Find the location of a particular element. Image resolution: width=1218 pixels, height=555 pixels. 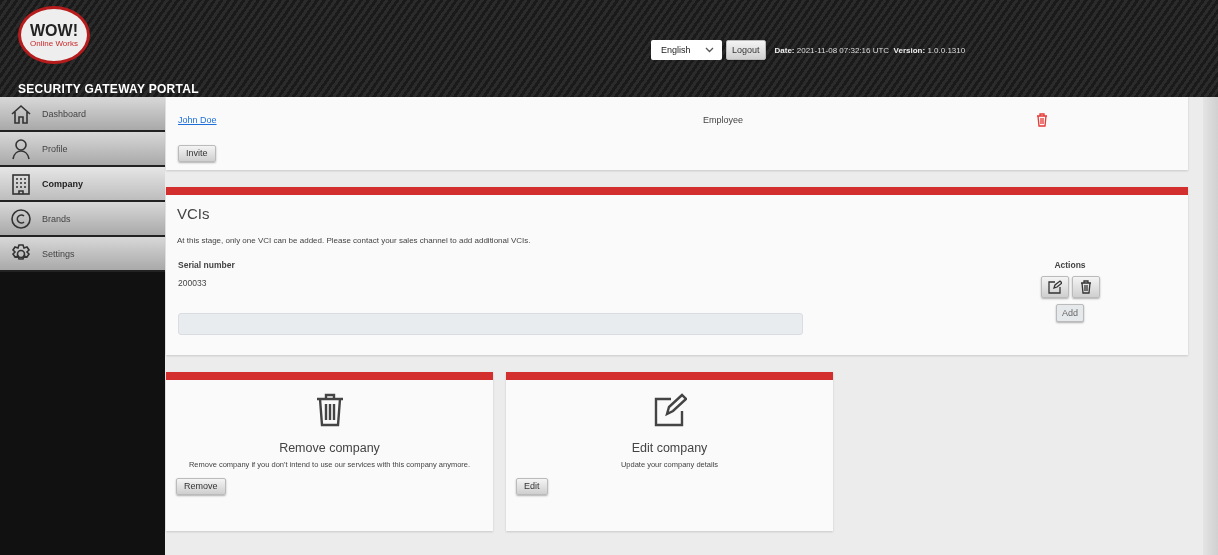

home-icon is located at coordinates (21, 113).